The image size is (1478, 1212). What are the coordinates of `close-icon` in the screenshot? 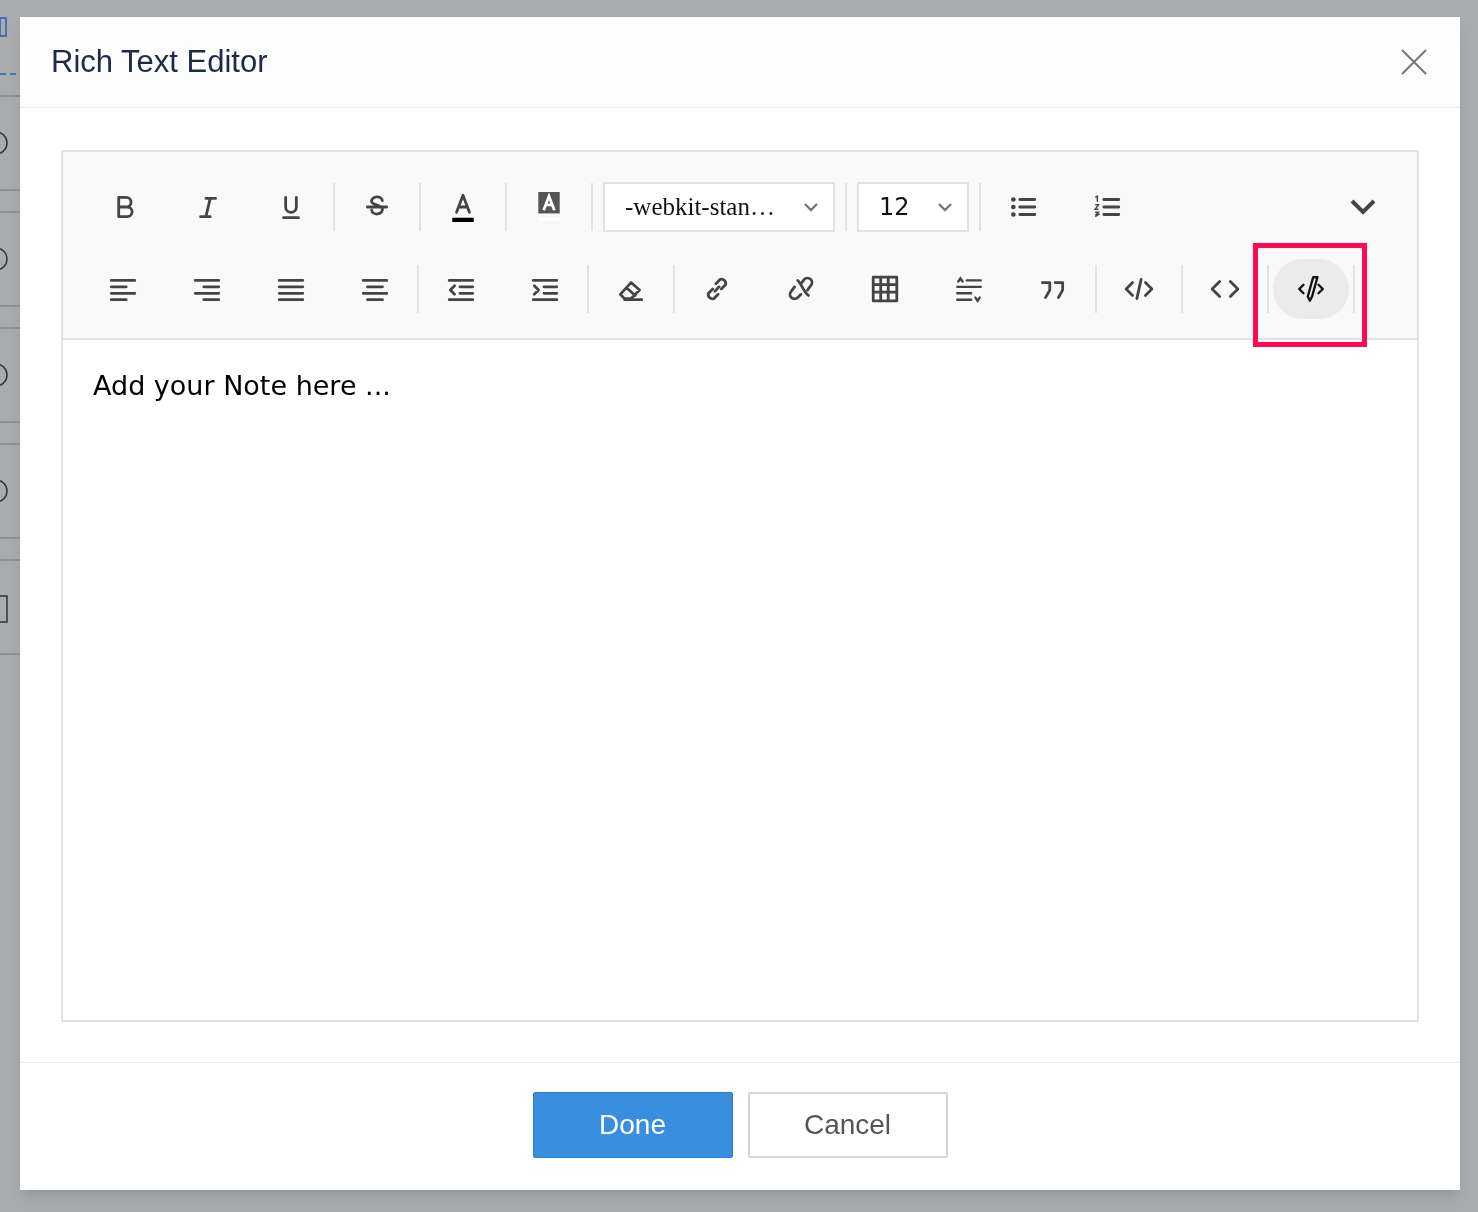 It's located at (1414, 62).